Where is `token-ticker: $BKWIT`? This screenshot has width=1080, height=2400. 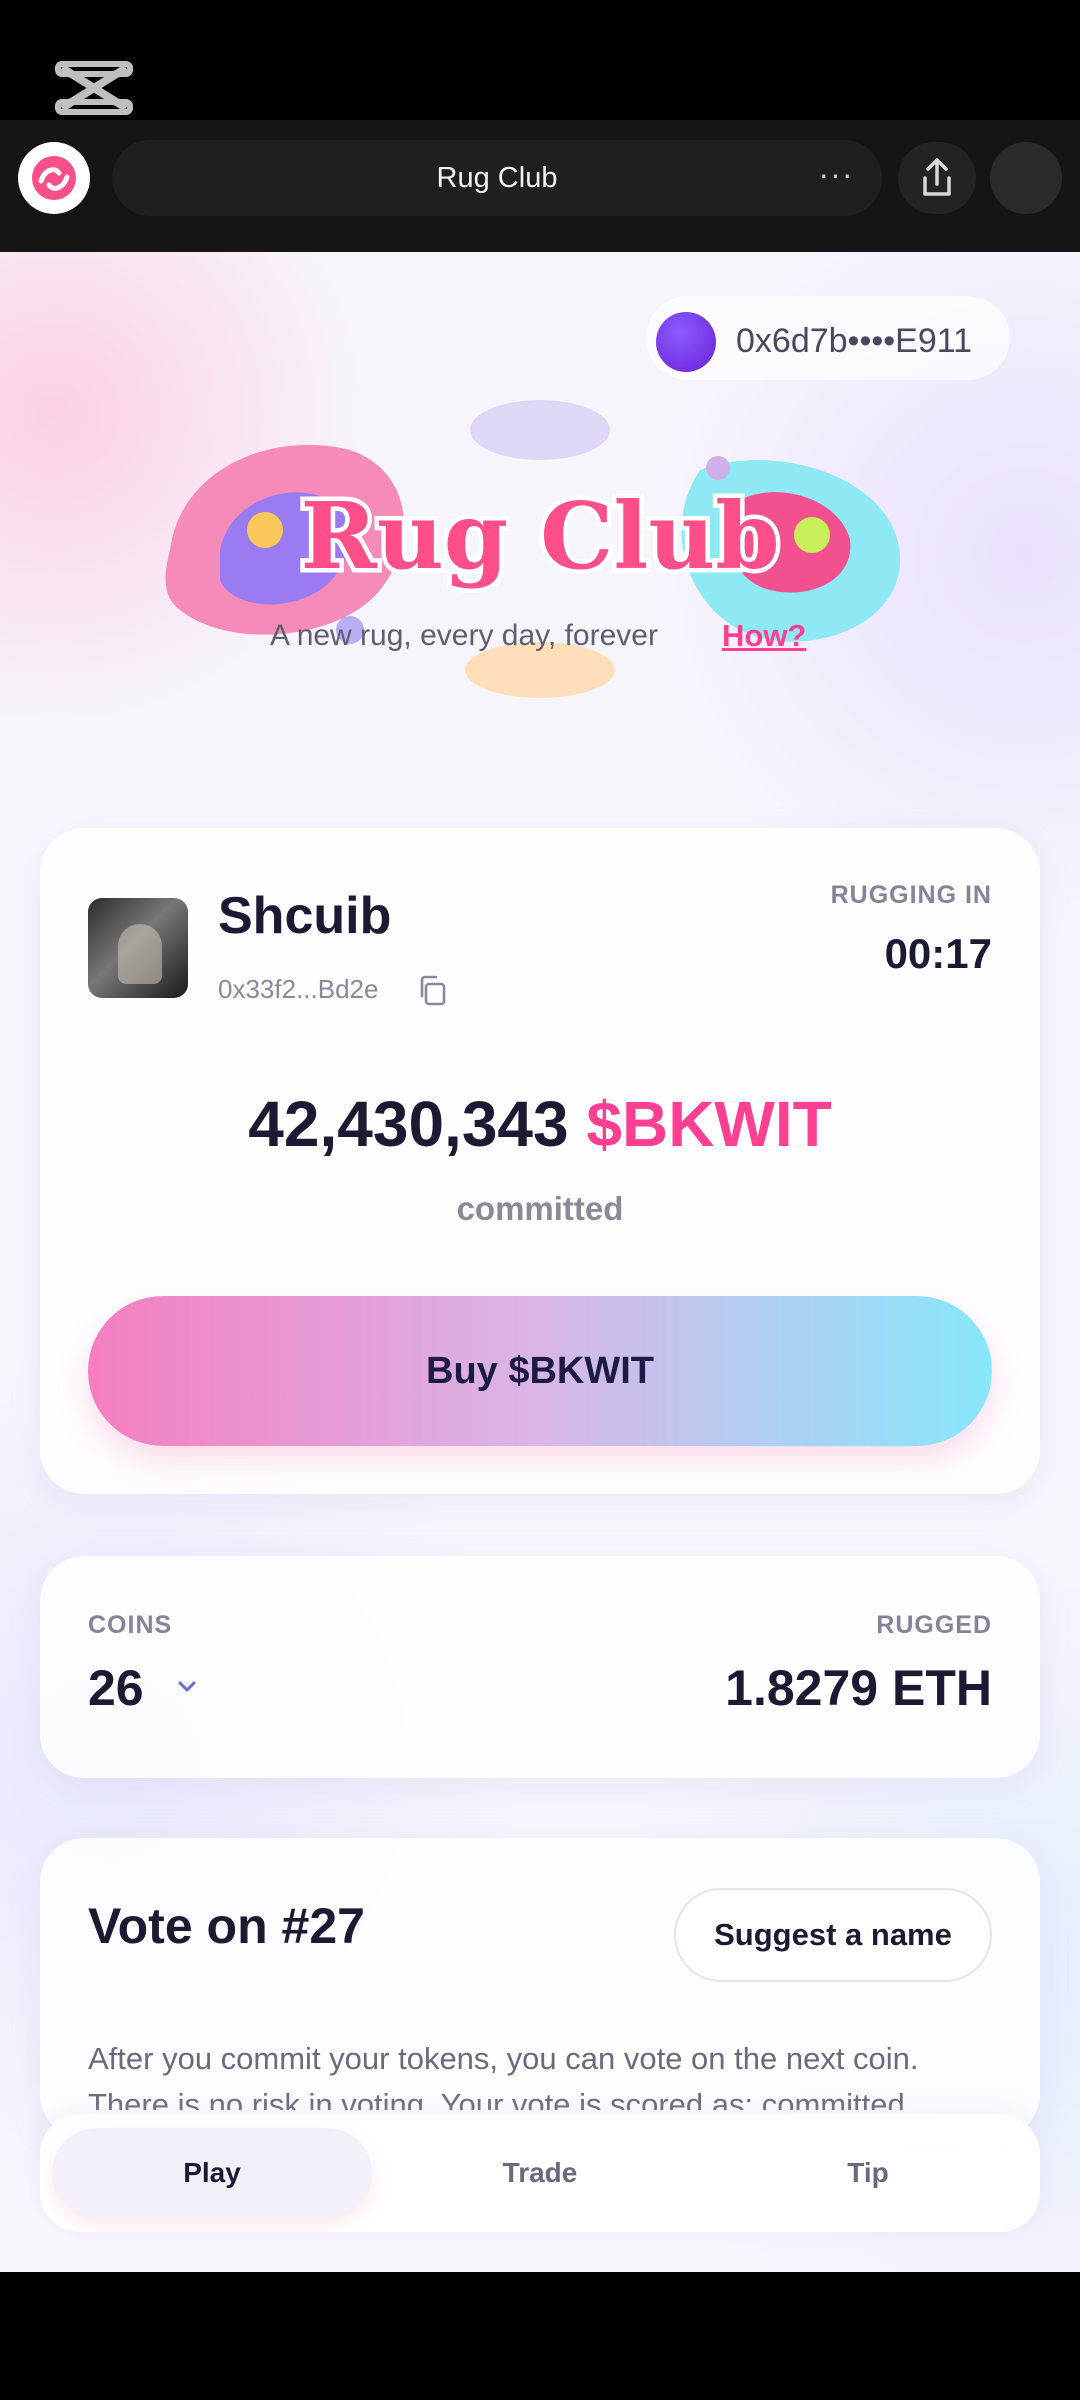 token-ticker: $BKWIT is located at coordinates (709, 1124).